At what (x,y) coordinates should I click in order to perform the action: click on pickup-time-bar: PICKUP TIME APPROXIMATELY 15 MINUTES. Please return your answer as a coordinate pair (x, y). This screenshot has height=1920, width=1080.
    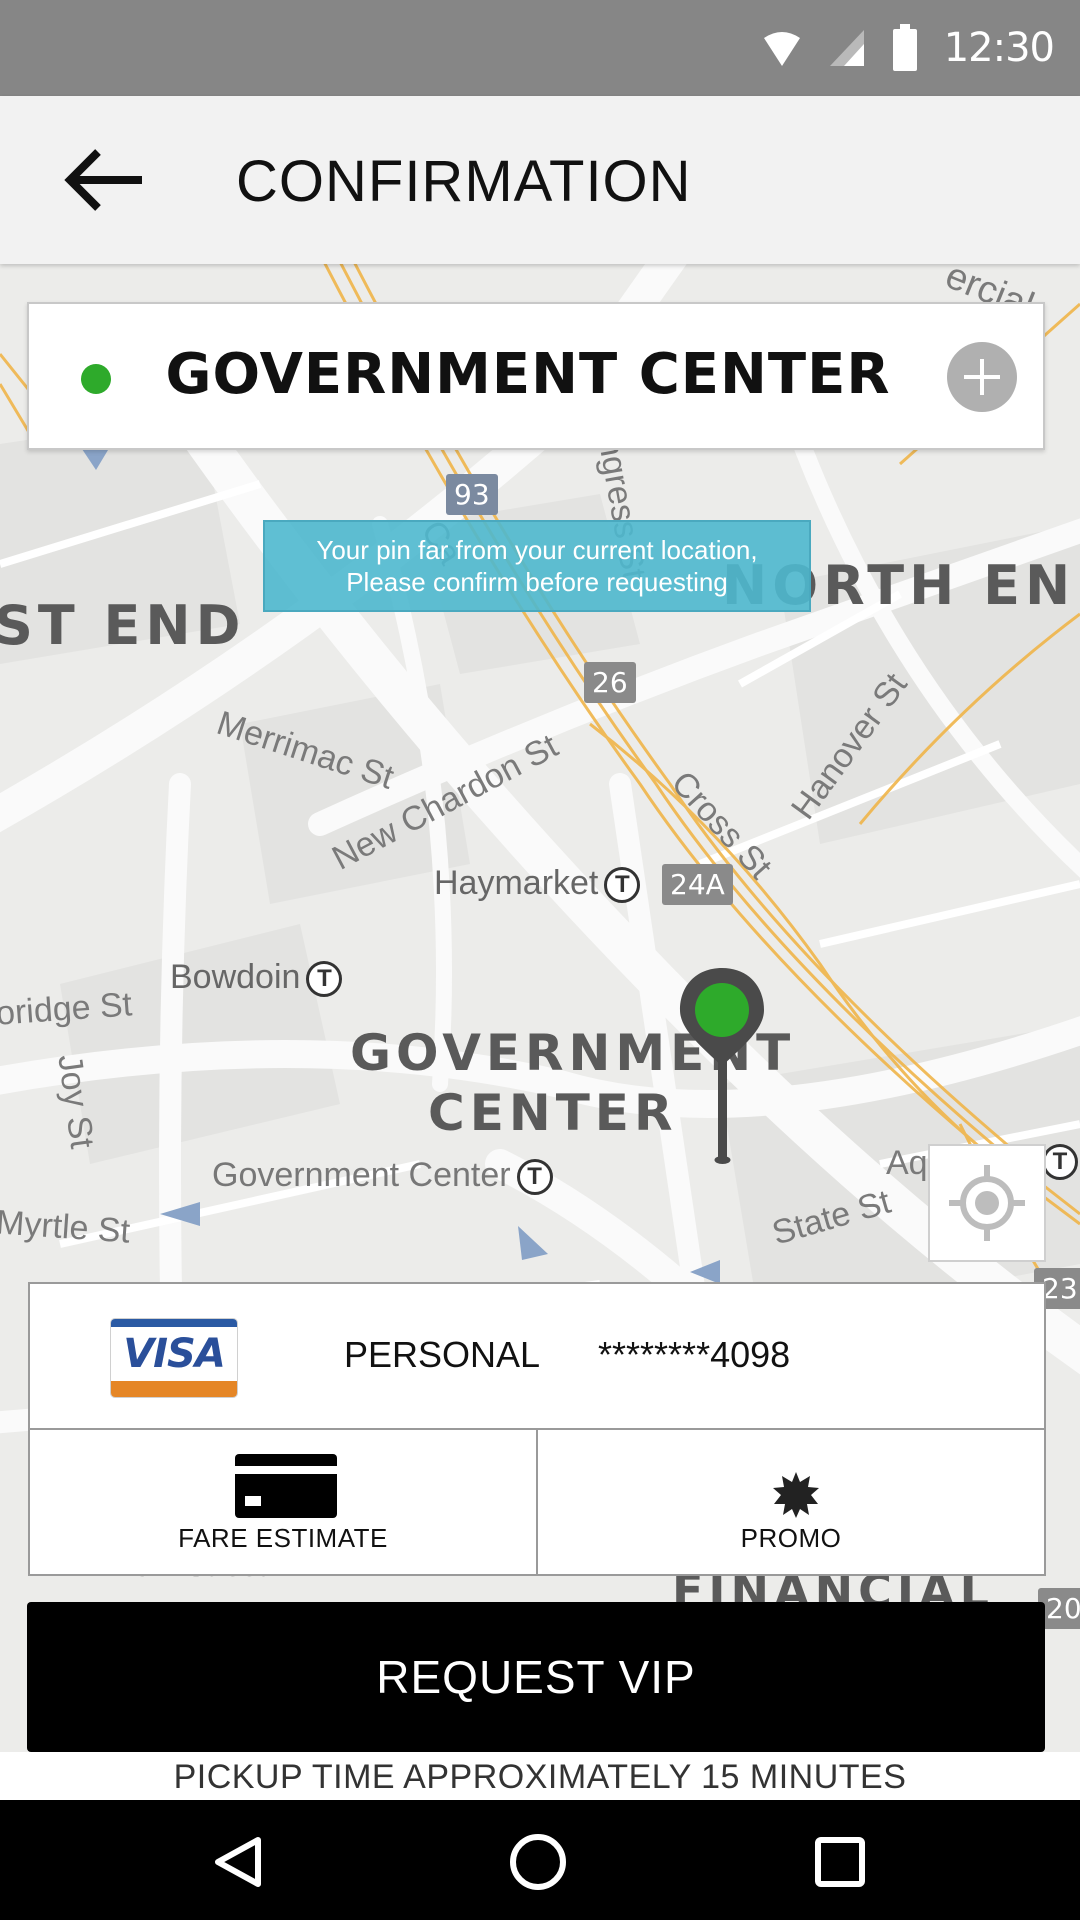
    Looking at the image, I should click on (540, 1776).